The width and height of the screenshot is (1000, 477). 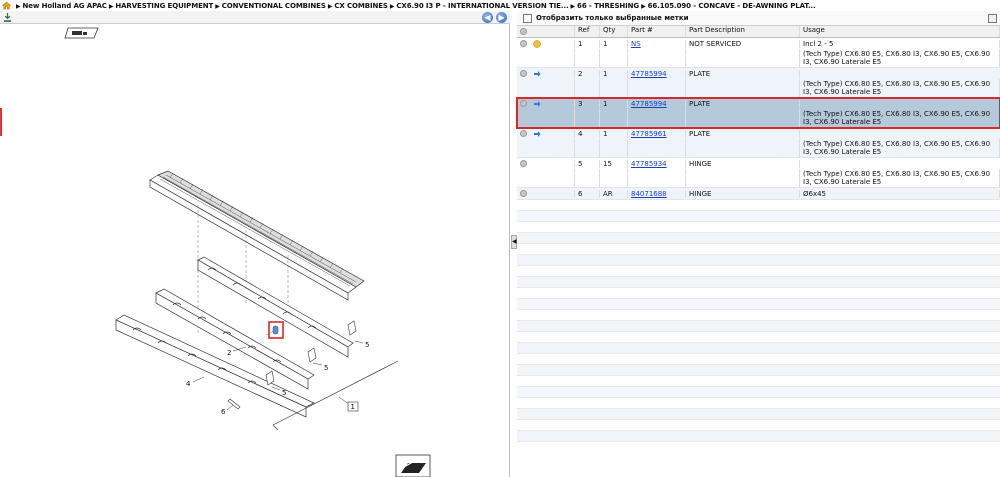 What do you see at coordinates (487, 17) in the screenshot?
I see `previous-page-button: ◀` at bounding box center [487, 17].